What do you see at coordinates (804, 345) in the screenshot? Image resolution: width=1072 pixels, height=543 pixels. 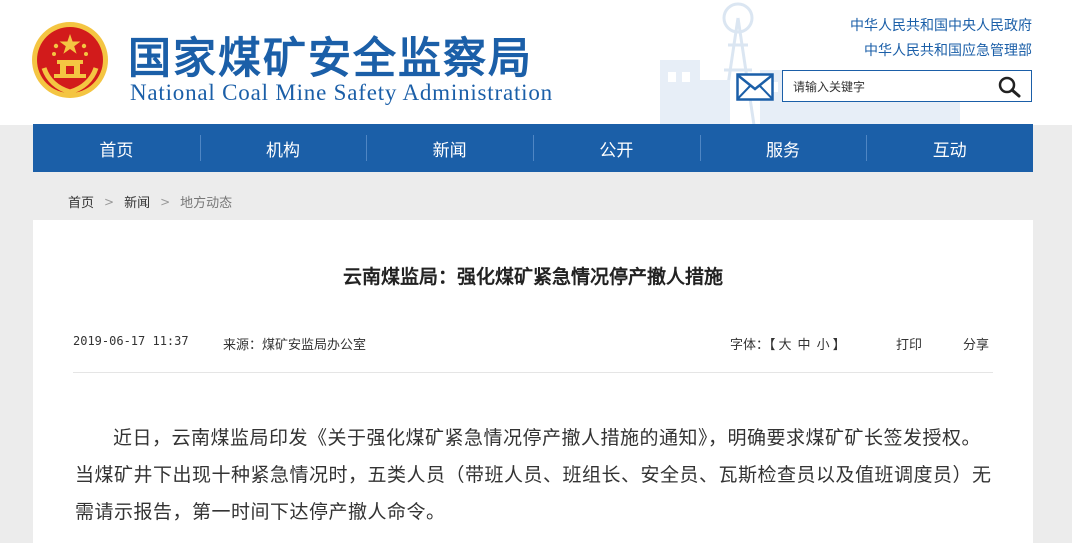 I see `font-size-medium-button: 中` at bounding box center [804, 345].